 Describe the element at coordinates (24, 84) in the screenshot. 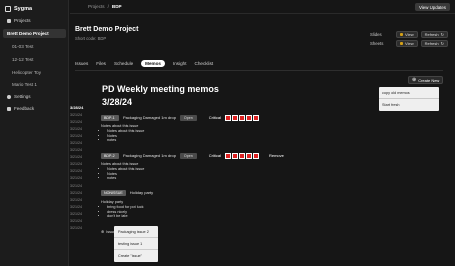

I see `sidebar-item-label: Mario Test 1` at that location.